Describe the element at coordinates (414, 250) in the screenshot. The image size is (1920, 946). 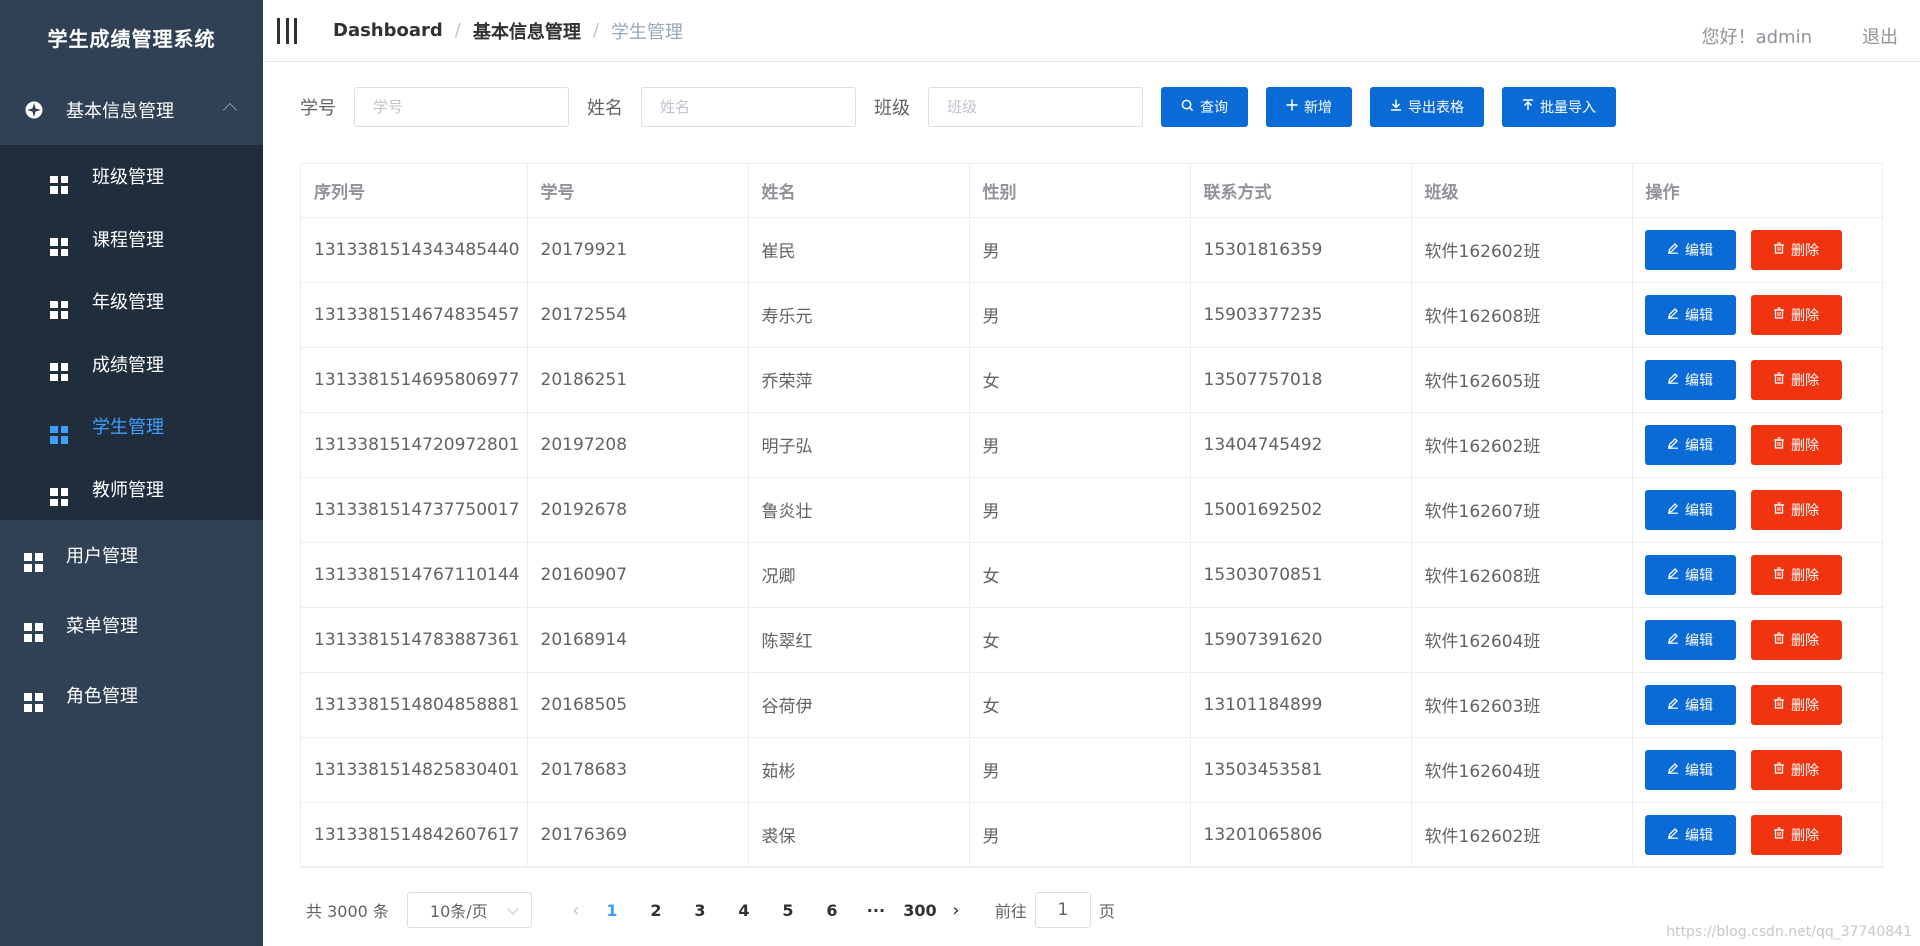
I see `table-cell: 1313381514343485440` at that location.